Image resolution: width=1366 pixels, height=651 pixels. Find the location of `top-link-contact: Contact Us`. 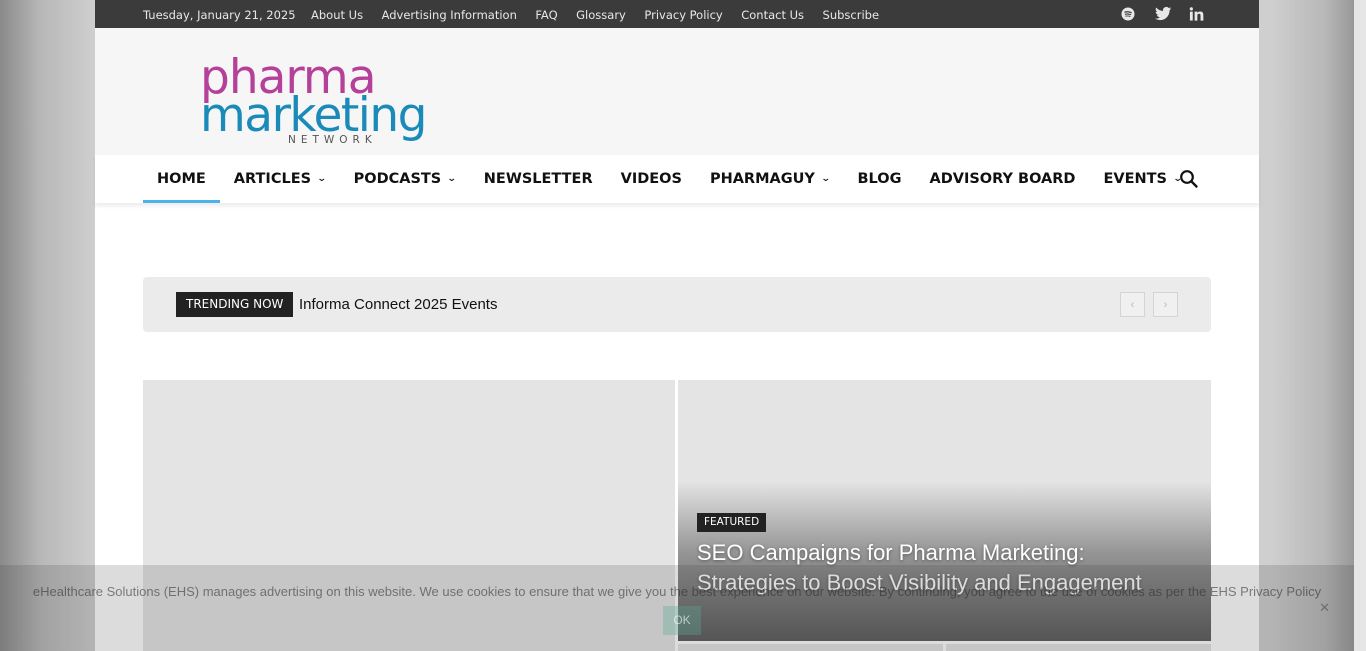

top-link-contact: Contact Us is located at coordinates (772, 15).